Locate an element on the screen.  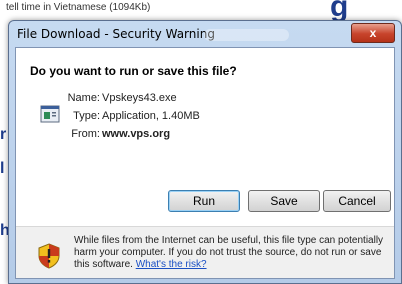
dialog-title: File Download - Security Warning is located at coordinates (116, 34).